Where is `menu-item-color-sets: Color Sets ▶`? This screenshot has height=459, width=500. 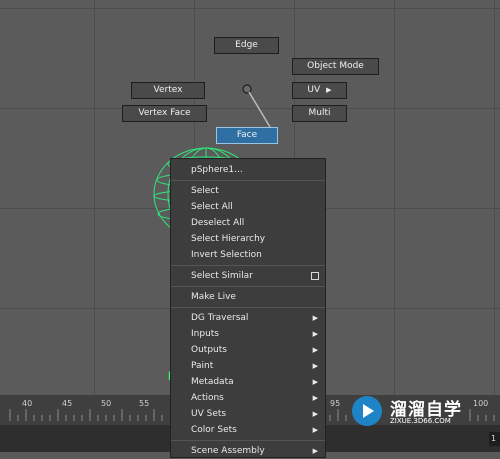 menu-item-color-sets: Color Sets ▶ is located at coordinates (248, 430).